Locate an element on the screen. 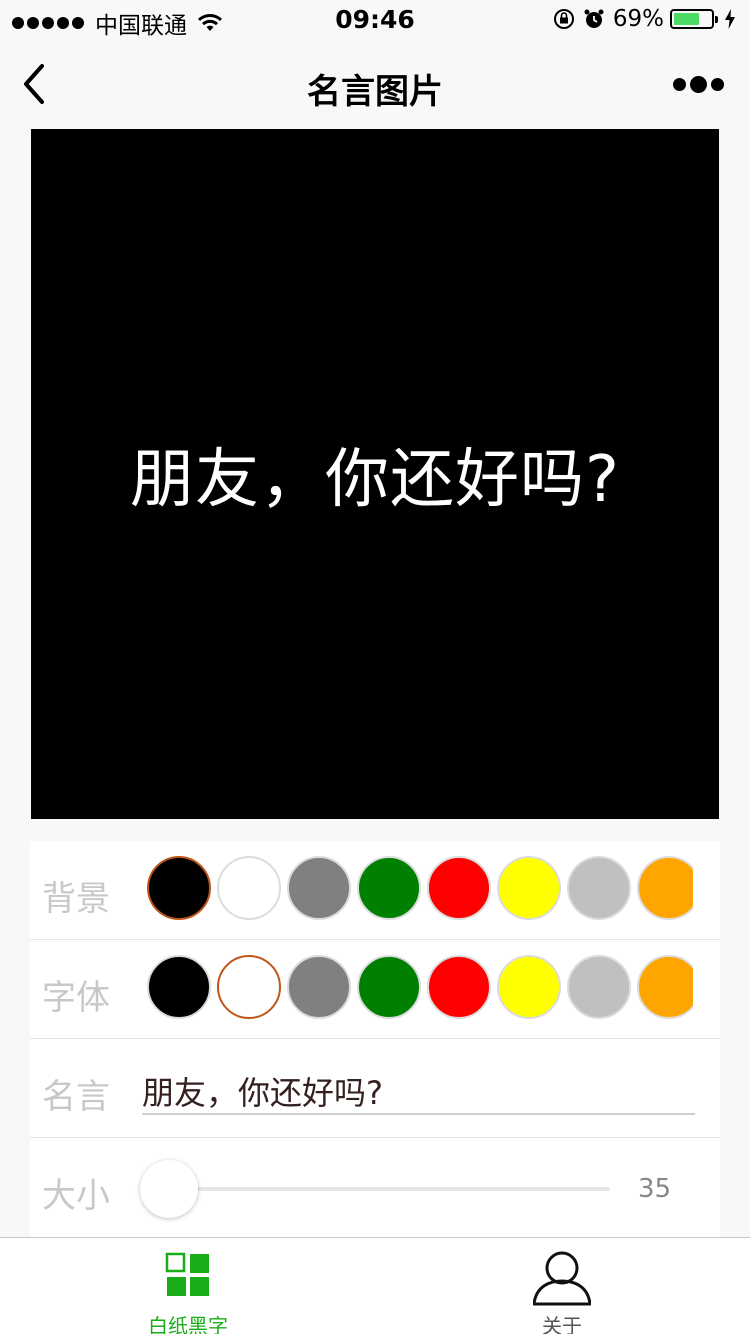 This screenshot has height=1334, width=750. status-right: 69% is located at coordinates (644, 19).